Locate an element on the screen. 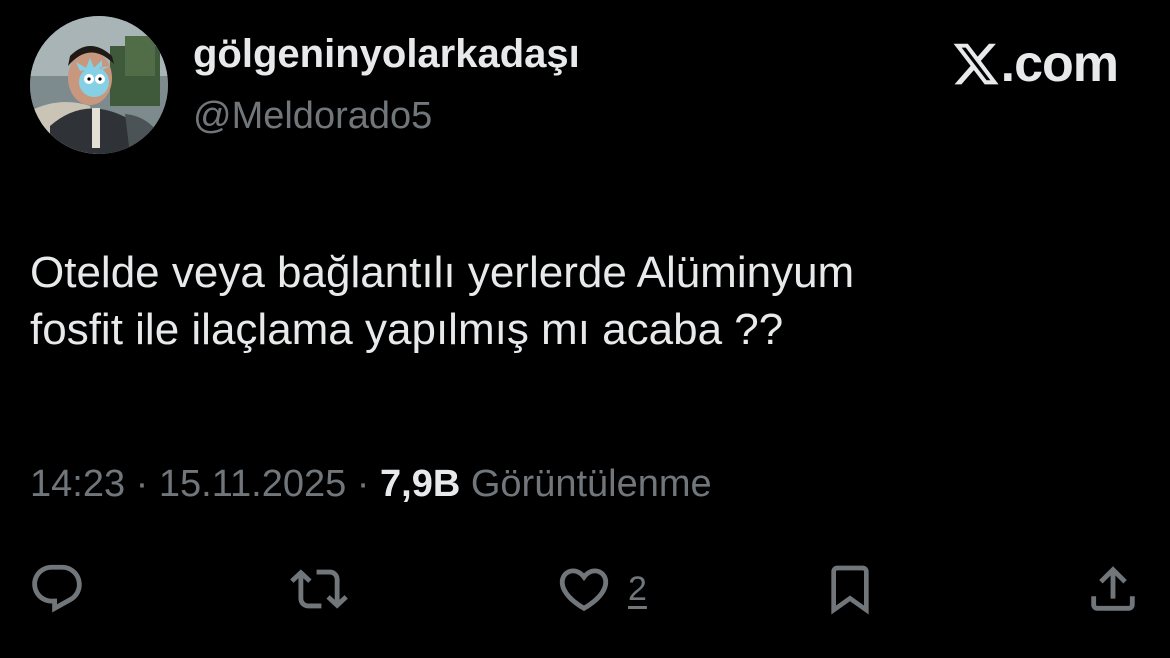 This screenshot has width=1170, height=658. reply-button is located at coordinates (57, 589).